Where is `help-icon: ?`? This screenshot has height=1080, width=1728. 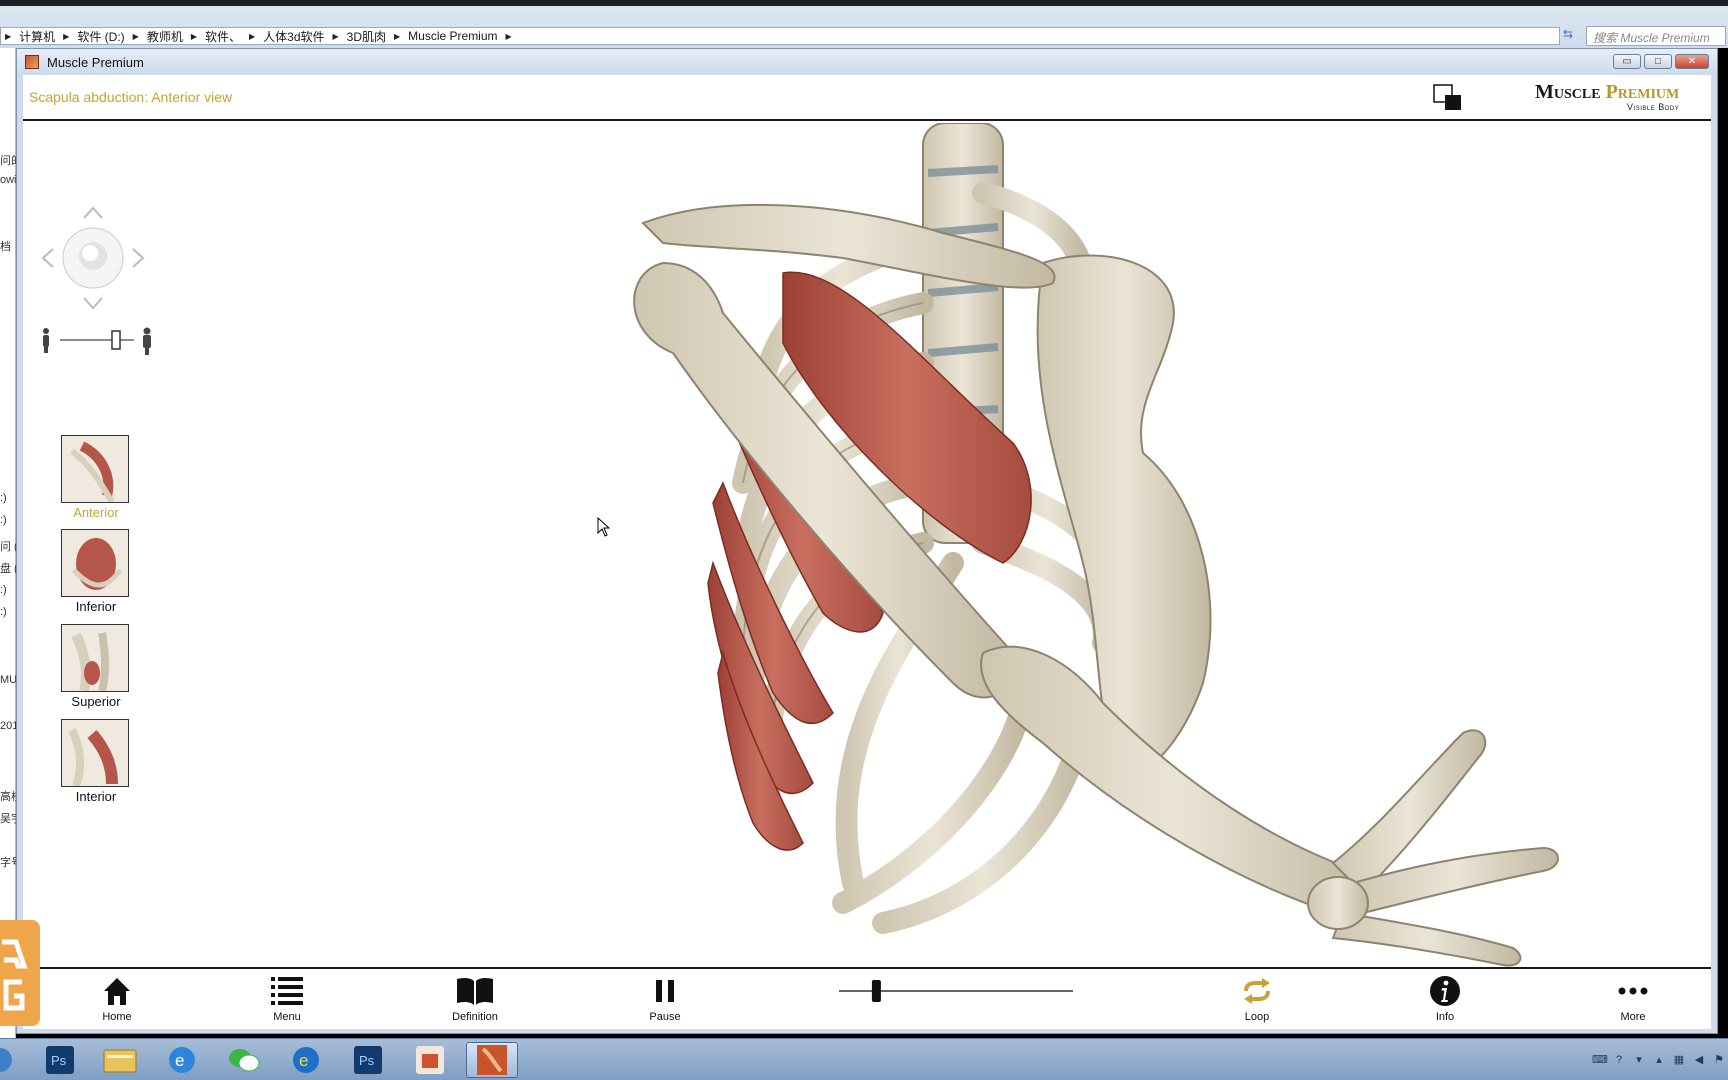 help-icon: ? is located at coordinates (1619, 1060).